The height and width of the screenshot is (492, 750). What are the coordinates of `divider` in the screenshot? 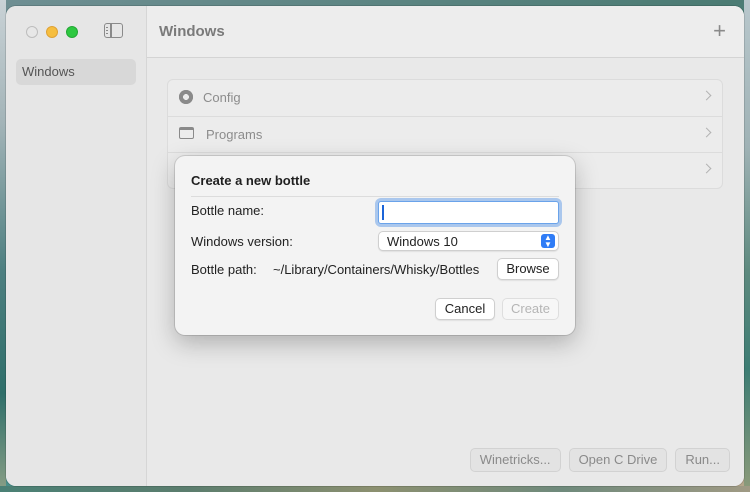 It's located at (375, 196).